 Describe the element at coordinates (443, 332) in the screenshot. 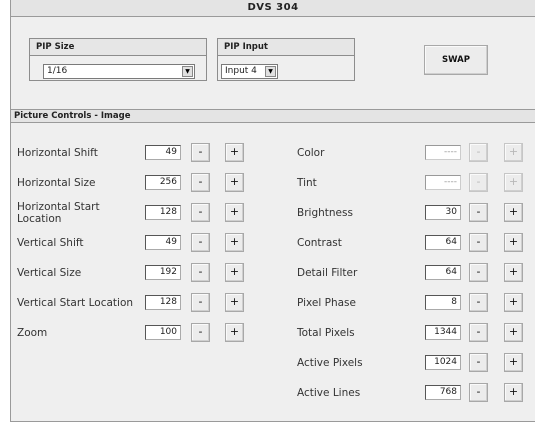

I see `total-pixels-value-field: 1344` at that location.